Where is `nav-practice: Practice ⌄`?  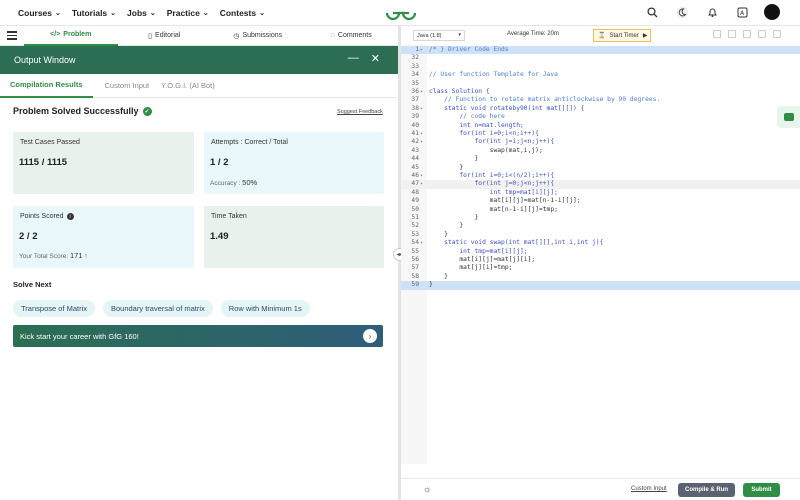
nav-practice: Practice ⌄ is located at coordinates (188, 13).